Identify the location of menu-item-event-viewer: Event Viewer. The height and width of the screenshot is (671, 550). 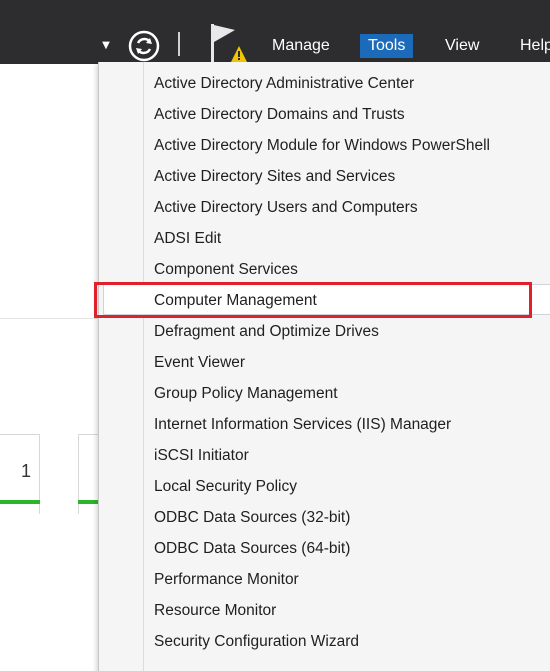
(324, 362).